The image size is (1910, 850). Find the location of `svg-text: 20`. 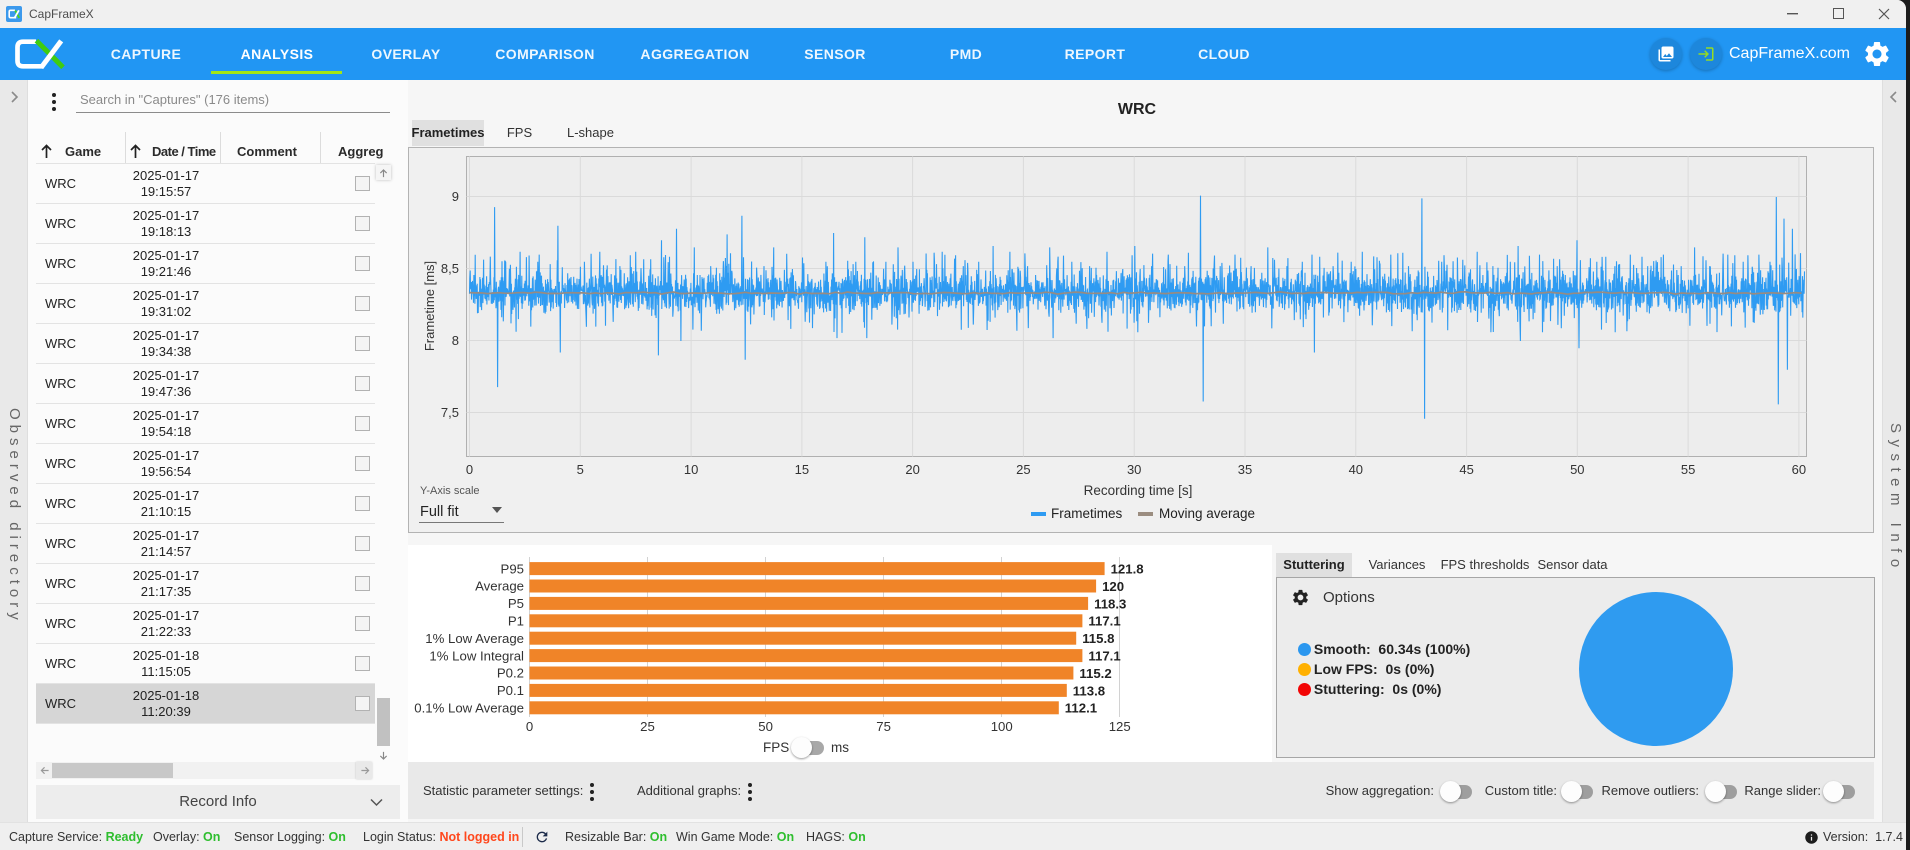

svg-text: 20 is located at coordinates (912, 469).